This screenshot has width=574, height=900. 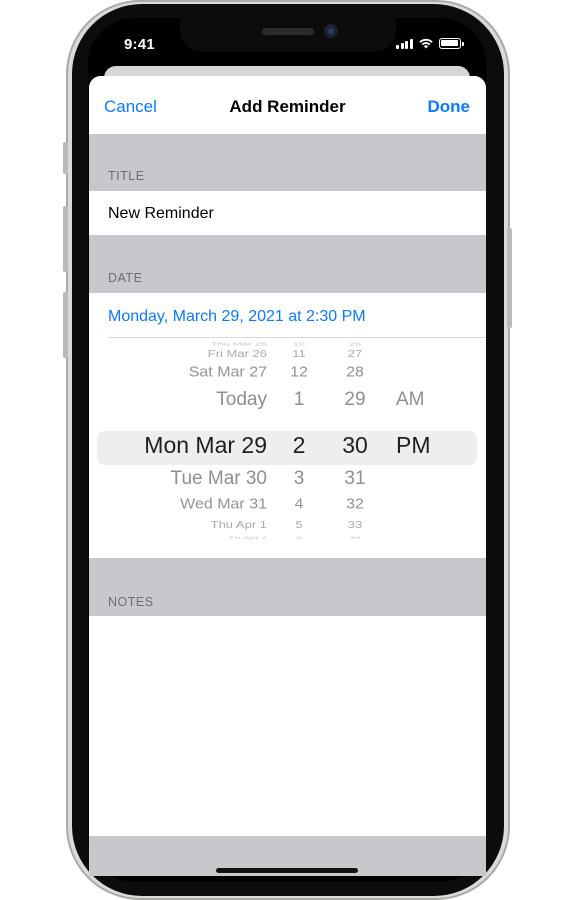 What do you see at coordinates (131, 602) in the screenshot?
I see `notes-section-label: NOTES` at bounding box center [131, 602].